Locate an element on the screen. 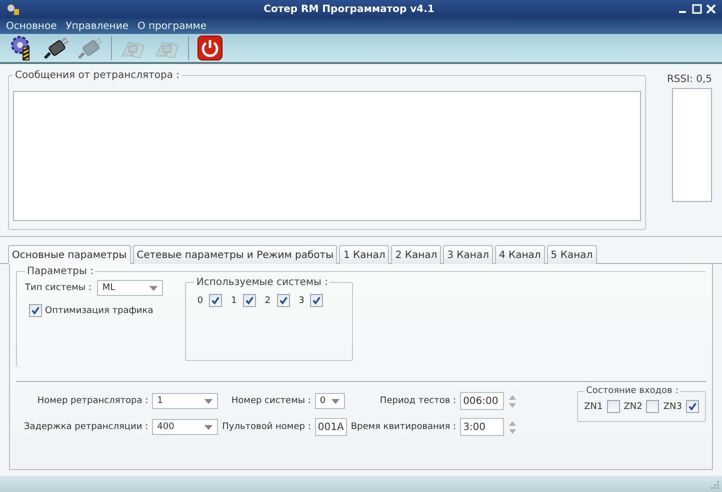 This screenshot has width=722, height=492. field-label: Номер ретранслятора : is located at coordinates (92, 401).